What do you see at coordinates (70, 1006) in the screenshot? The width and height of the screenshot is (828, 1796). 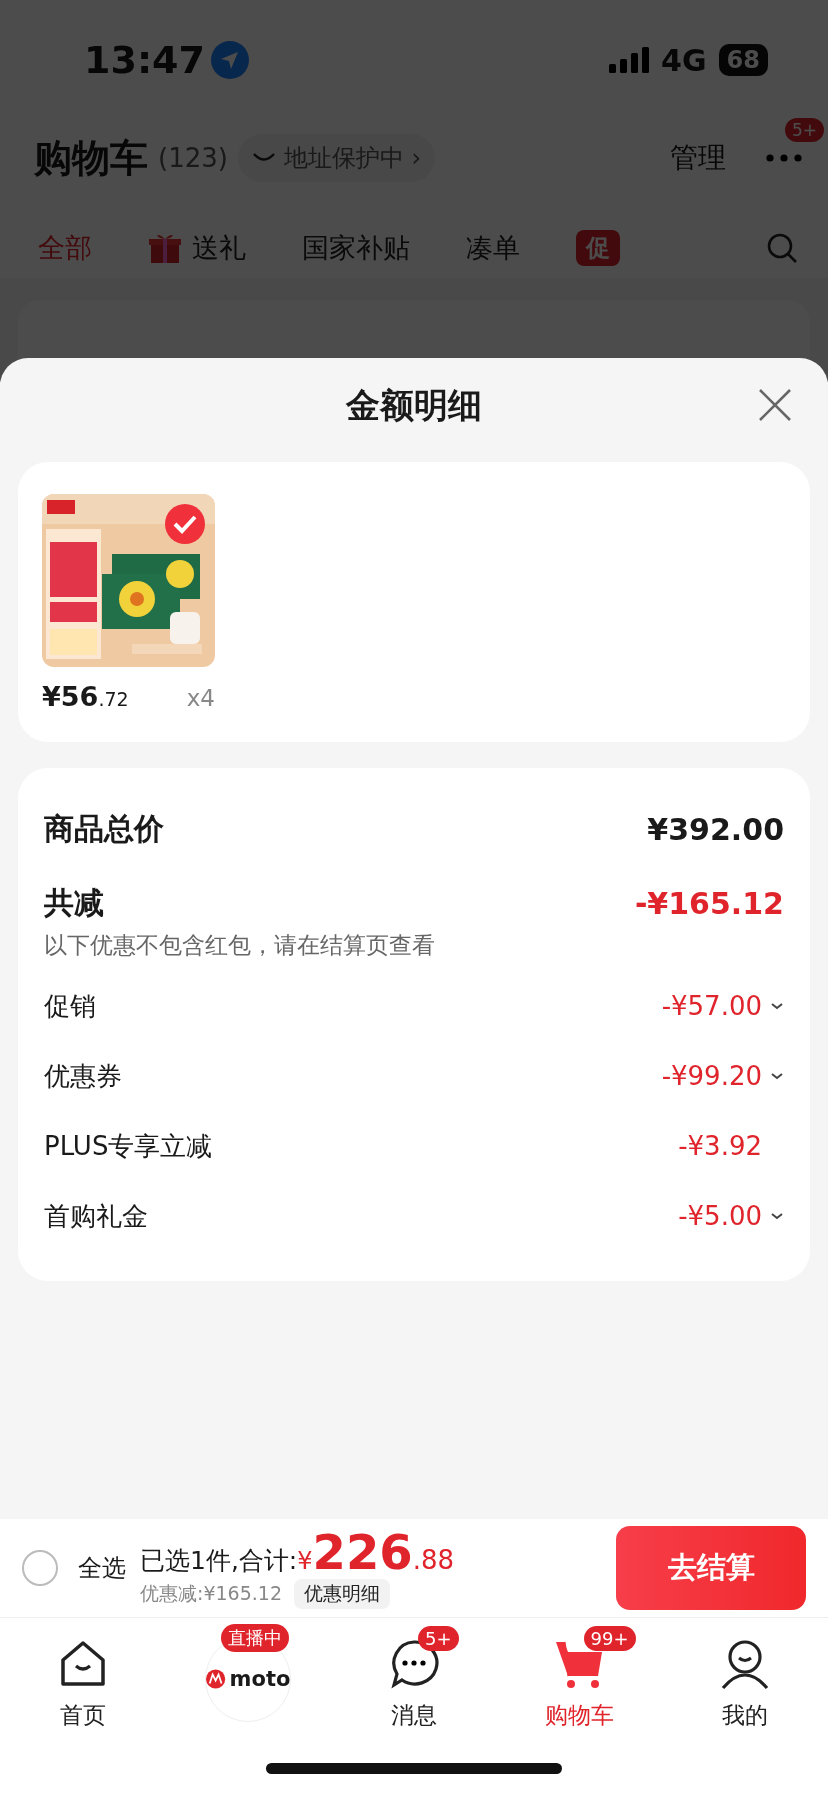 I see `price-label: 促销` at bounding box center [70, 1006].